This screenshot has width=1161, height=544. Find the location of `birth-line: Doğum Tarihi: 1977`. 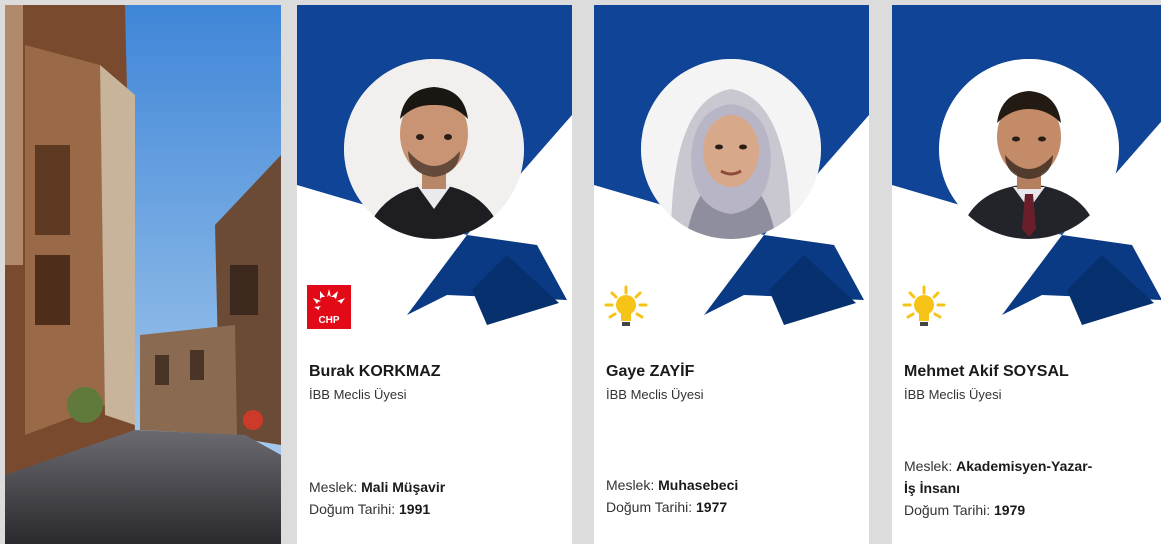

birth-line: Doğum Tarihi: 1977 is located at coordinates (733, 507).